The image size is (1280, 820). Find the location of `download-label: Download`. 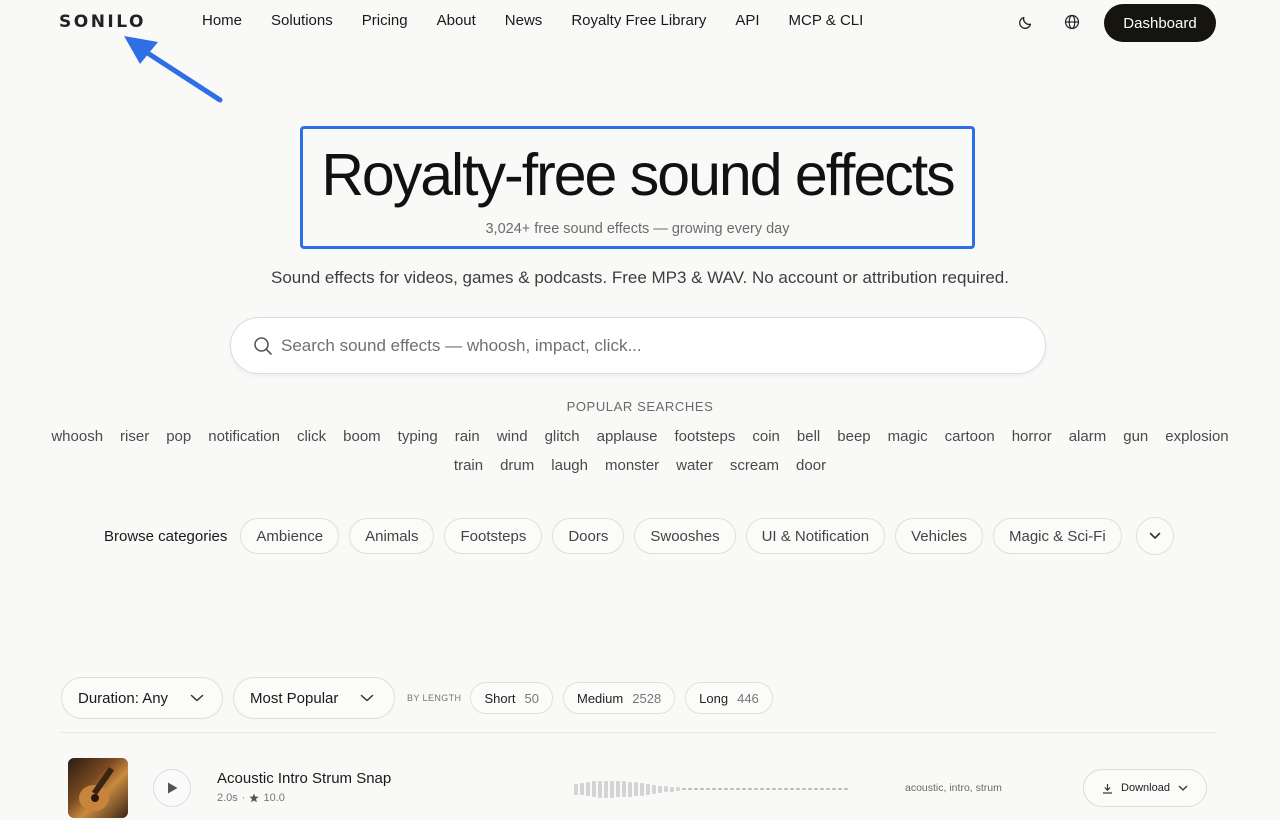

download-label: Download is located at coordinates (1145, 788).